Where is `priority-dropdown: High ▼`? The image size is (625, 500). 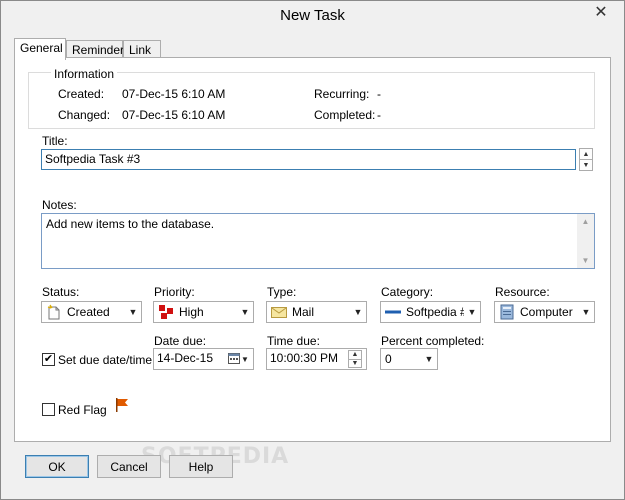
priority-dropdown: High ▼ is located at coordinates (203, 312).